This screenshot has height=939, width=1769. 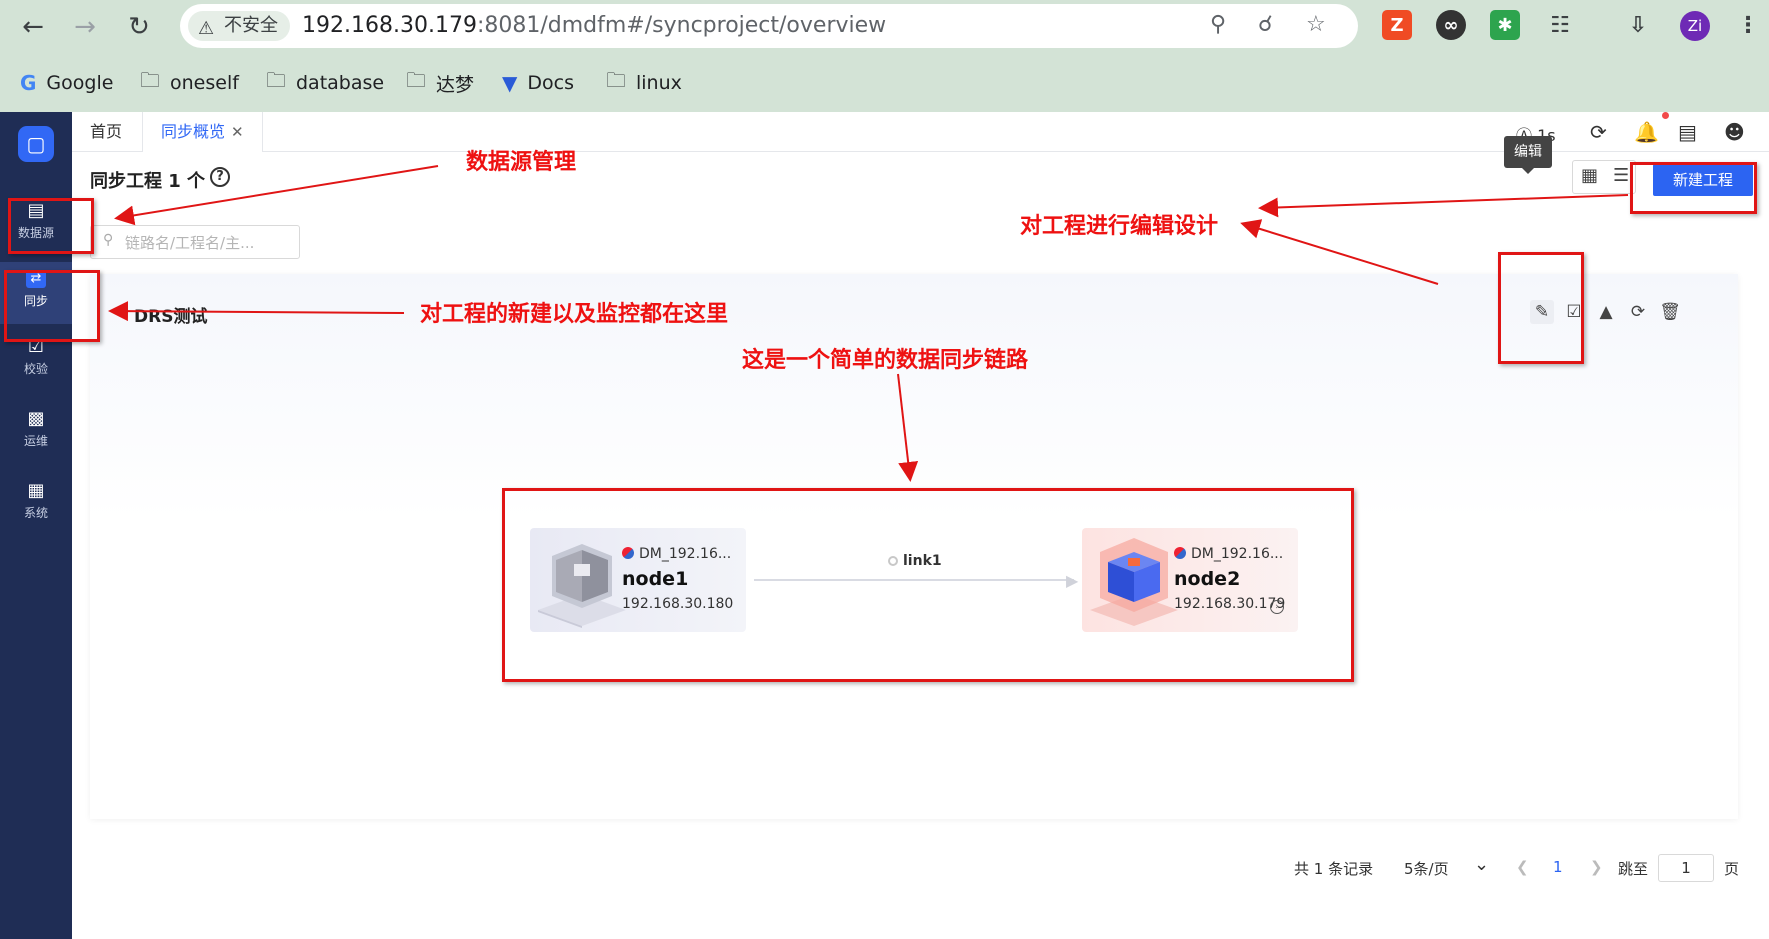 I want to click on search-box: ⚲, so click(x=195, y=242).